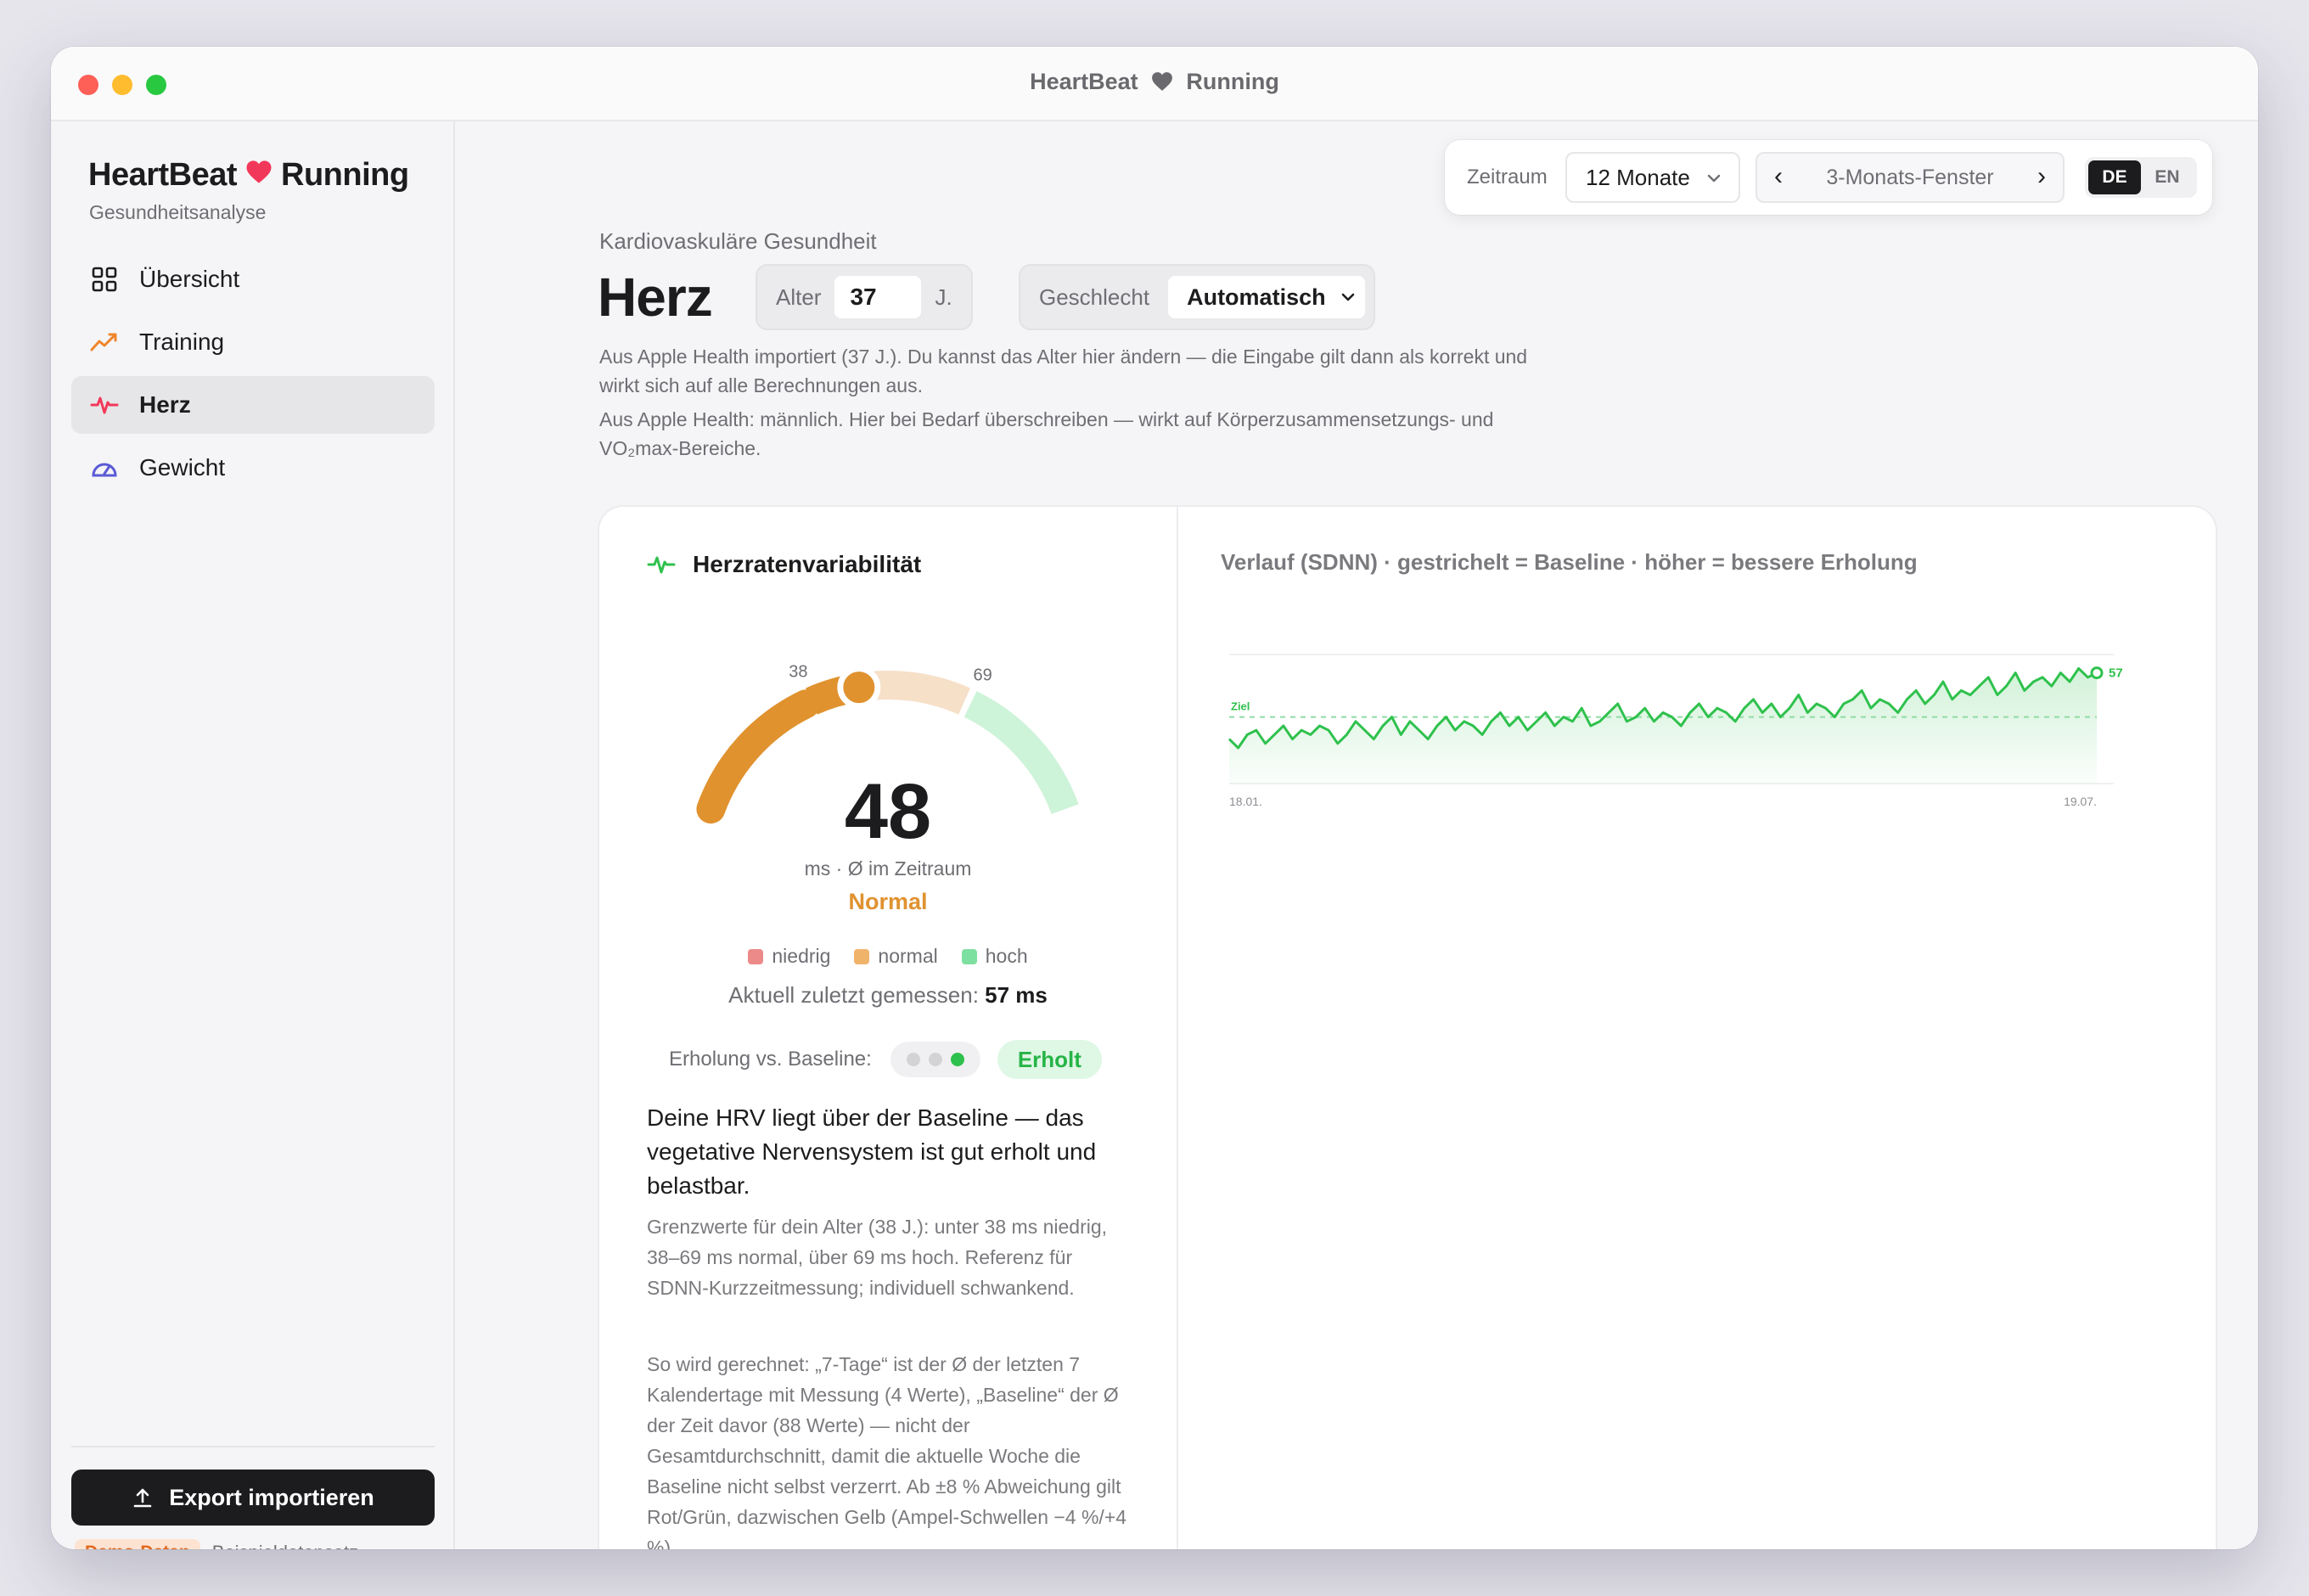 This screenshot has height=1596, width=2309. What do you see at coordinates (178, 212) in the screenshot?
I see `brand-subtitle: Gesundheitsanalyse` at bounding box center [178, 212].